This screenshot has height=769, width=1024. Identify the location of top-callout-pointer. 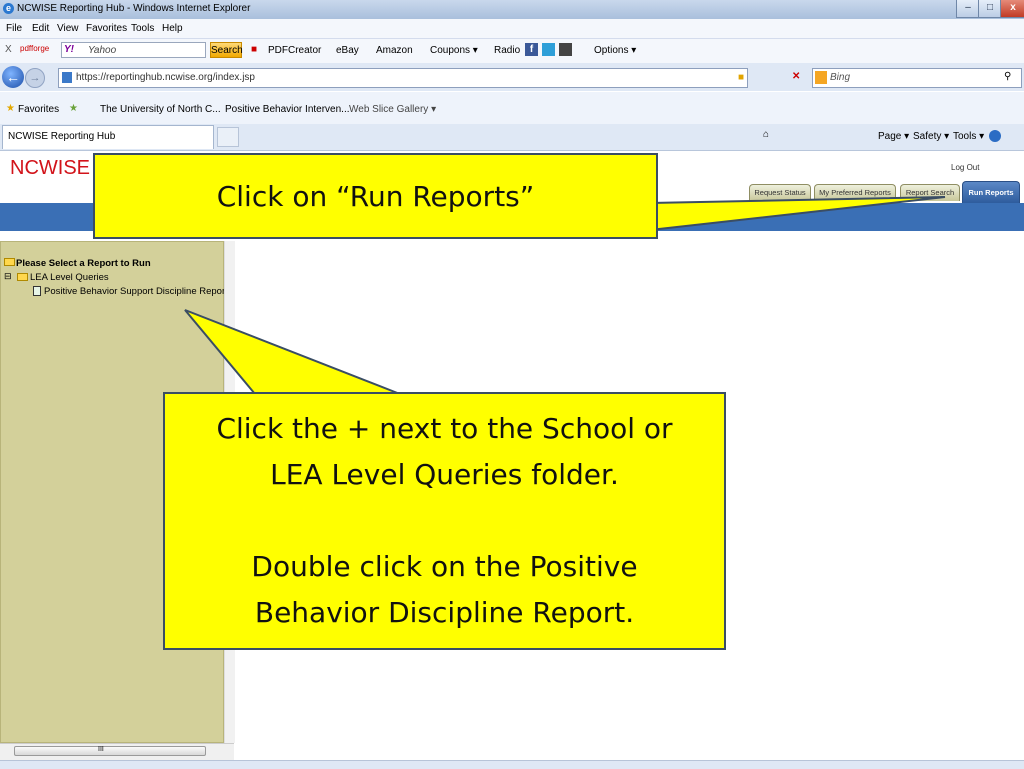
(797, 214).